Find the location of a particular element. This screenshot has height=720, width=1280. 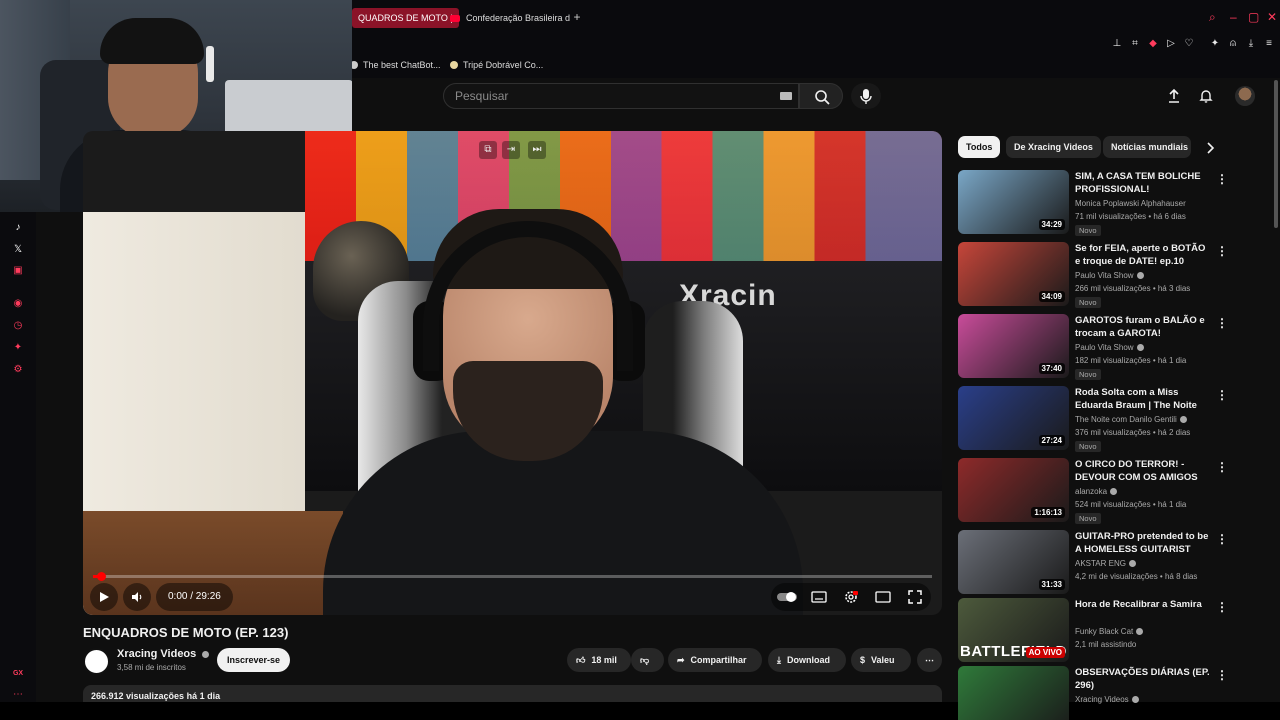

keyboard-icon is located at coordinates (786, 96).